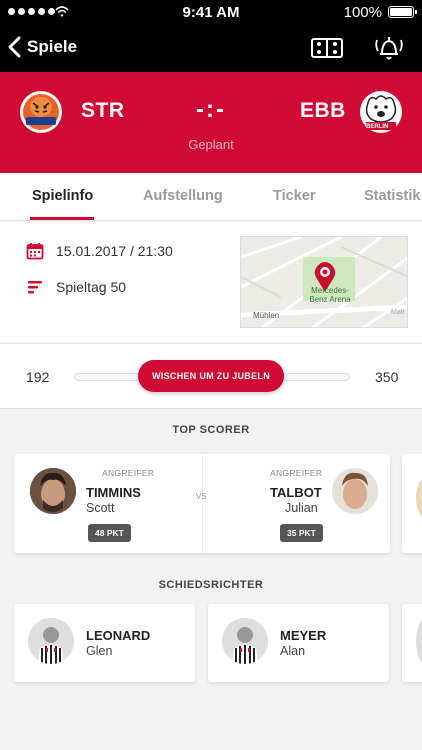 This screenshot has height=750, width=422. What do you see at coordinates (118, 635) in the screenshot?
I see `referee-last-name: LEONARD` at bounding box center [118, 635].